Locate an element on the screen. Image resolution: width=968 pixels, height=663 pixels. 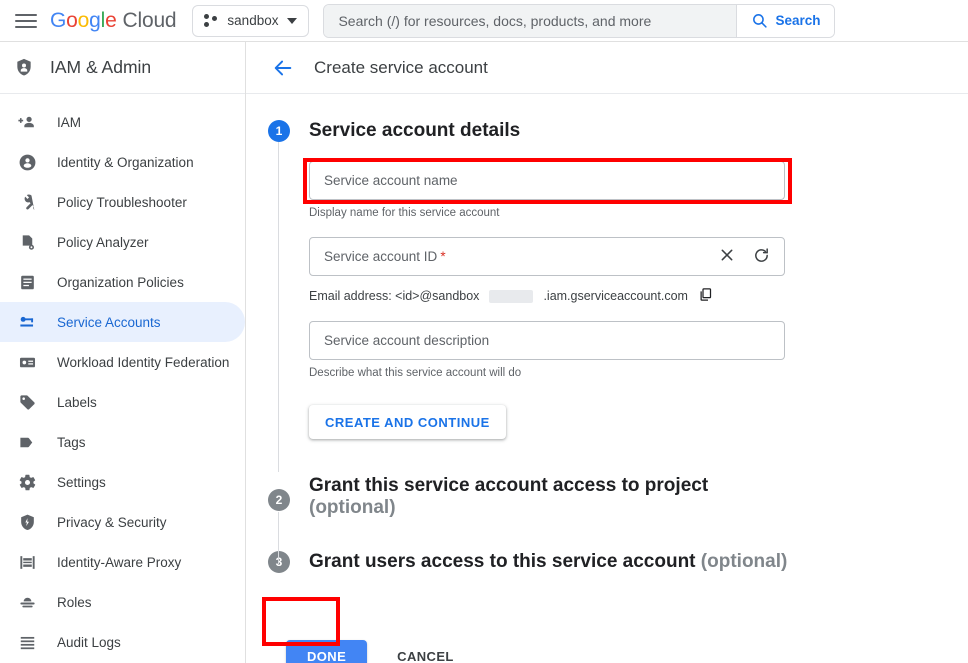
step-2-badge: 2 is located at coordinates (279, 500).